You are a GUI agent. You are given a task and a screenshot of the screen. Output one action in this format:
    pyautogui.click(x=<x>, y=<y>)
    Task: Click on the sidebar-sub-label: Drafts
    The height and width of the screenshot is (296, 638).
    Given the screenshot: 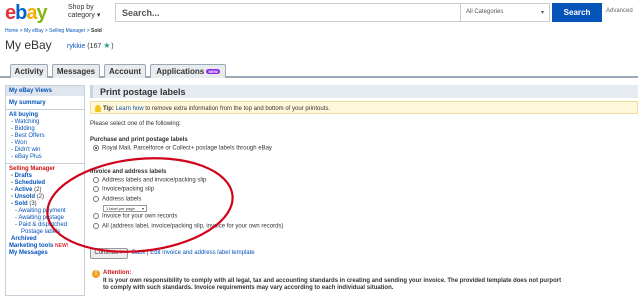 What is the action you would take?
    pyautogui.click(x=23, y=176)
    